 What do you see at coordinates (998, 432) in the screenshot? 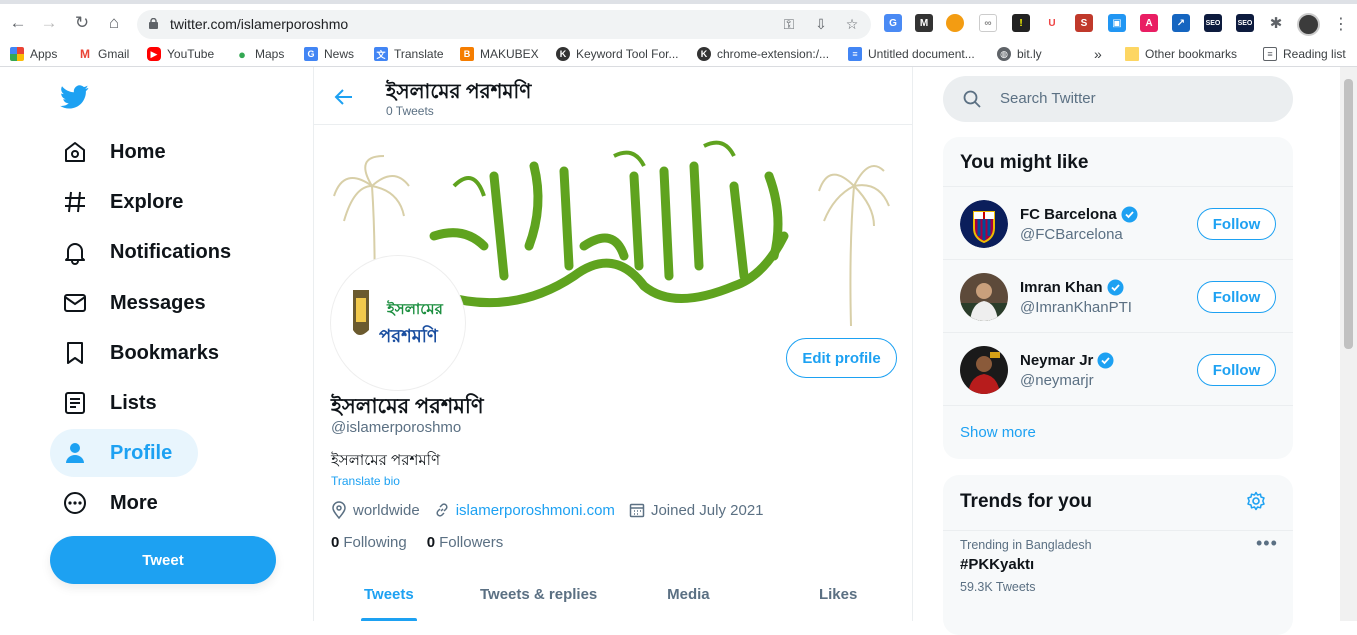
I see `show-more-link: Show more` at bounding box center [998, 432].